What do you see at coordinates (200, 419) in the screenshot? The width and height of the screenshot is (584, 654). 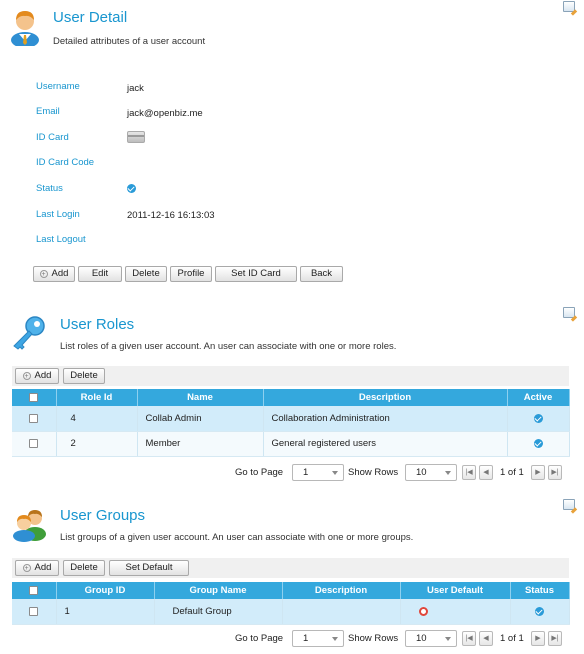 I see `role-name-cell: Collab Admin` at bounding box center [200, 419].